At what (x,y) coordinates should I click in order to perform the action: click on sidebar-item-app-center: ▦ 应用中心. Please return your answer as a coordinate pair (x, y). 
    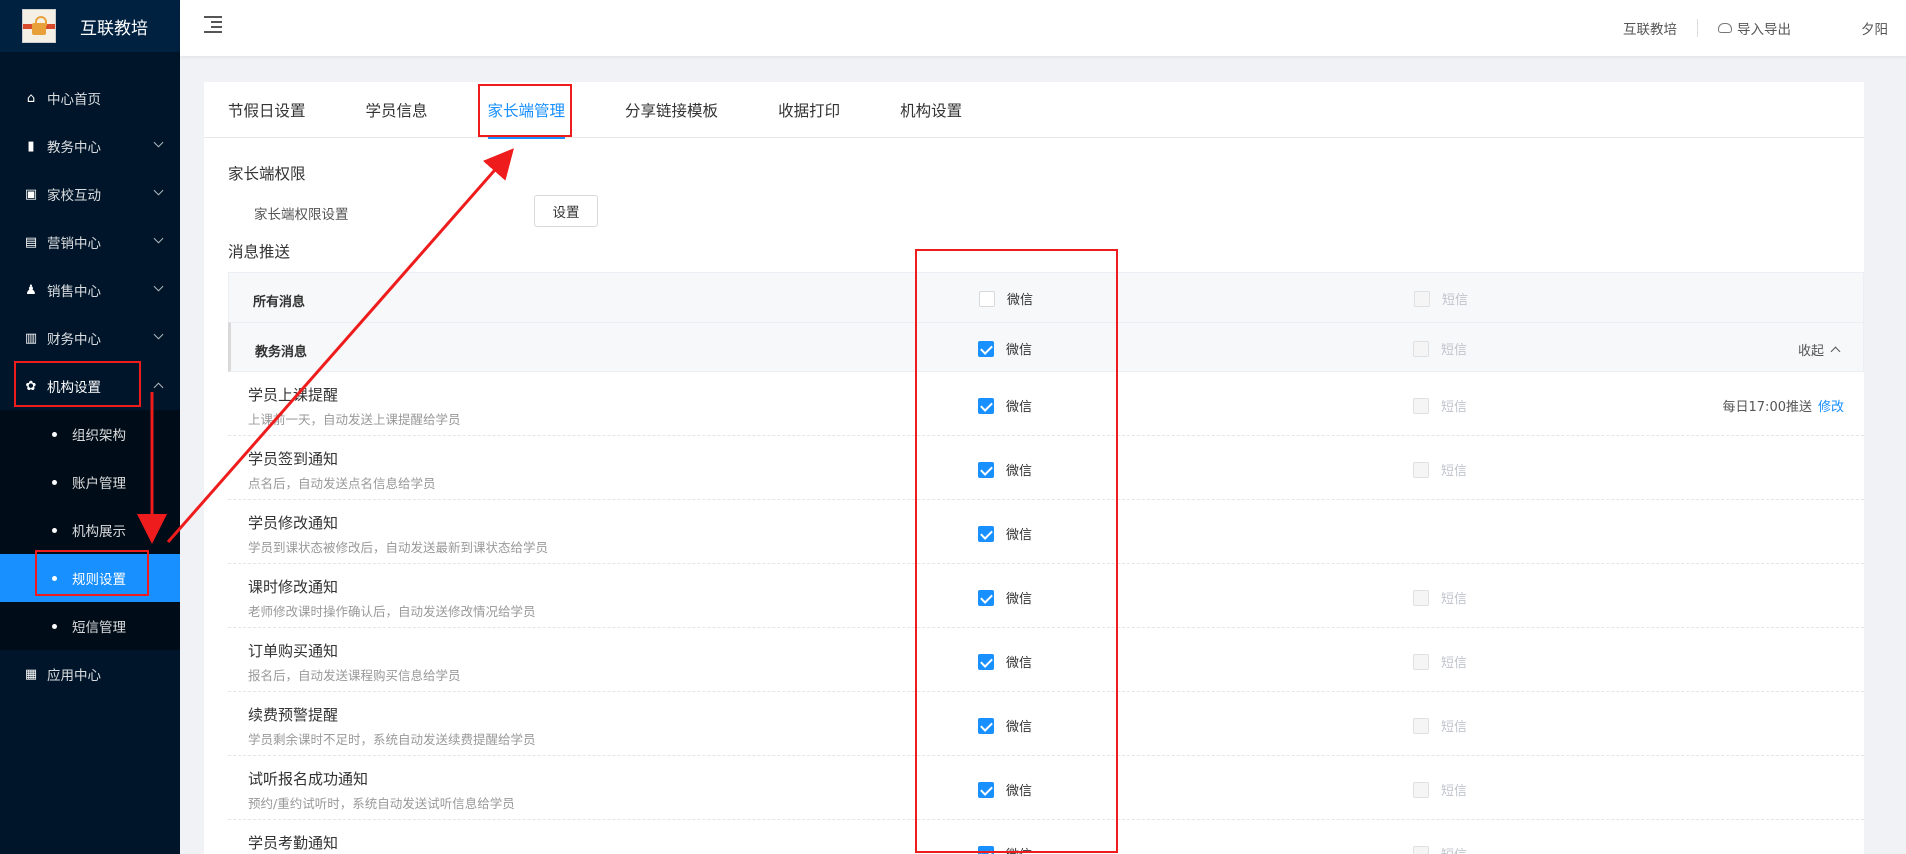
    Looking at the image, I should click on (90, 674).